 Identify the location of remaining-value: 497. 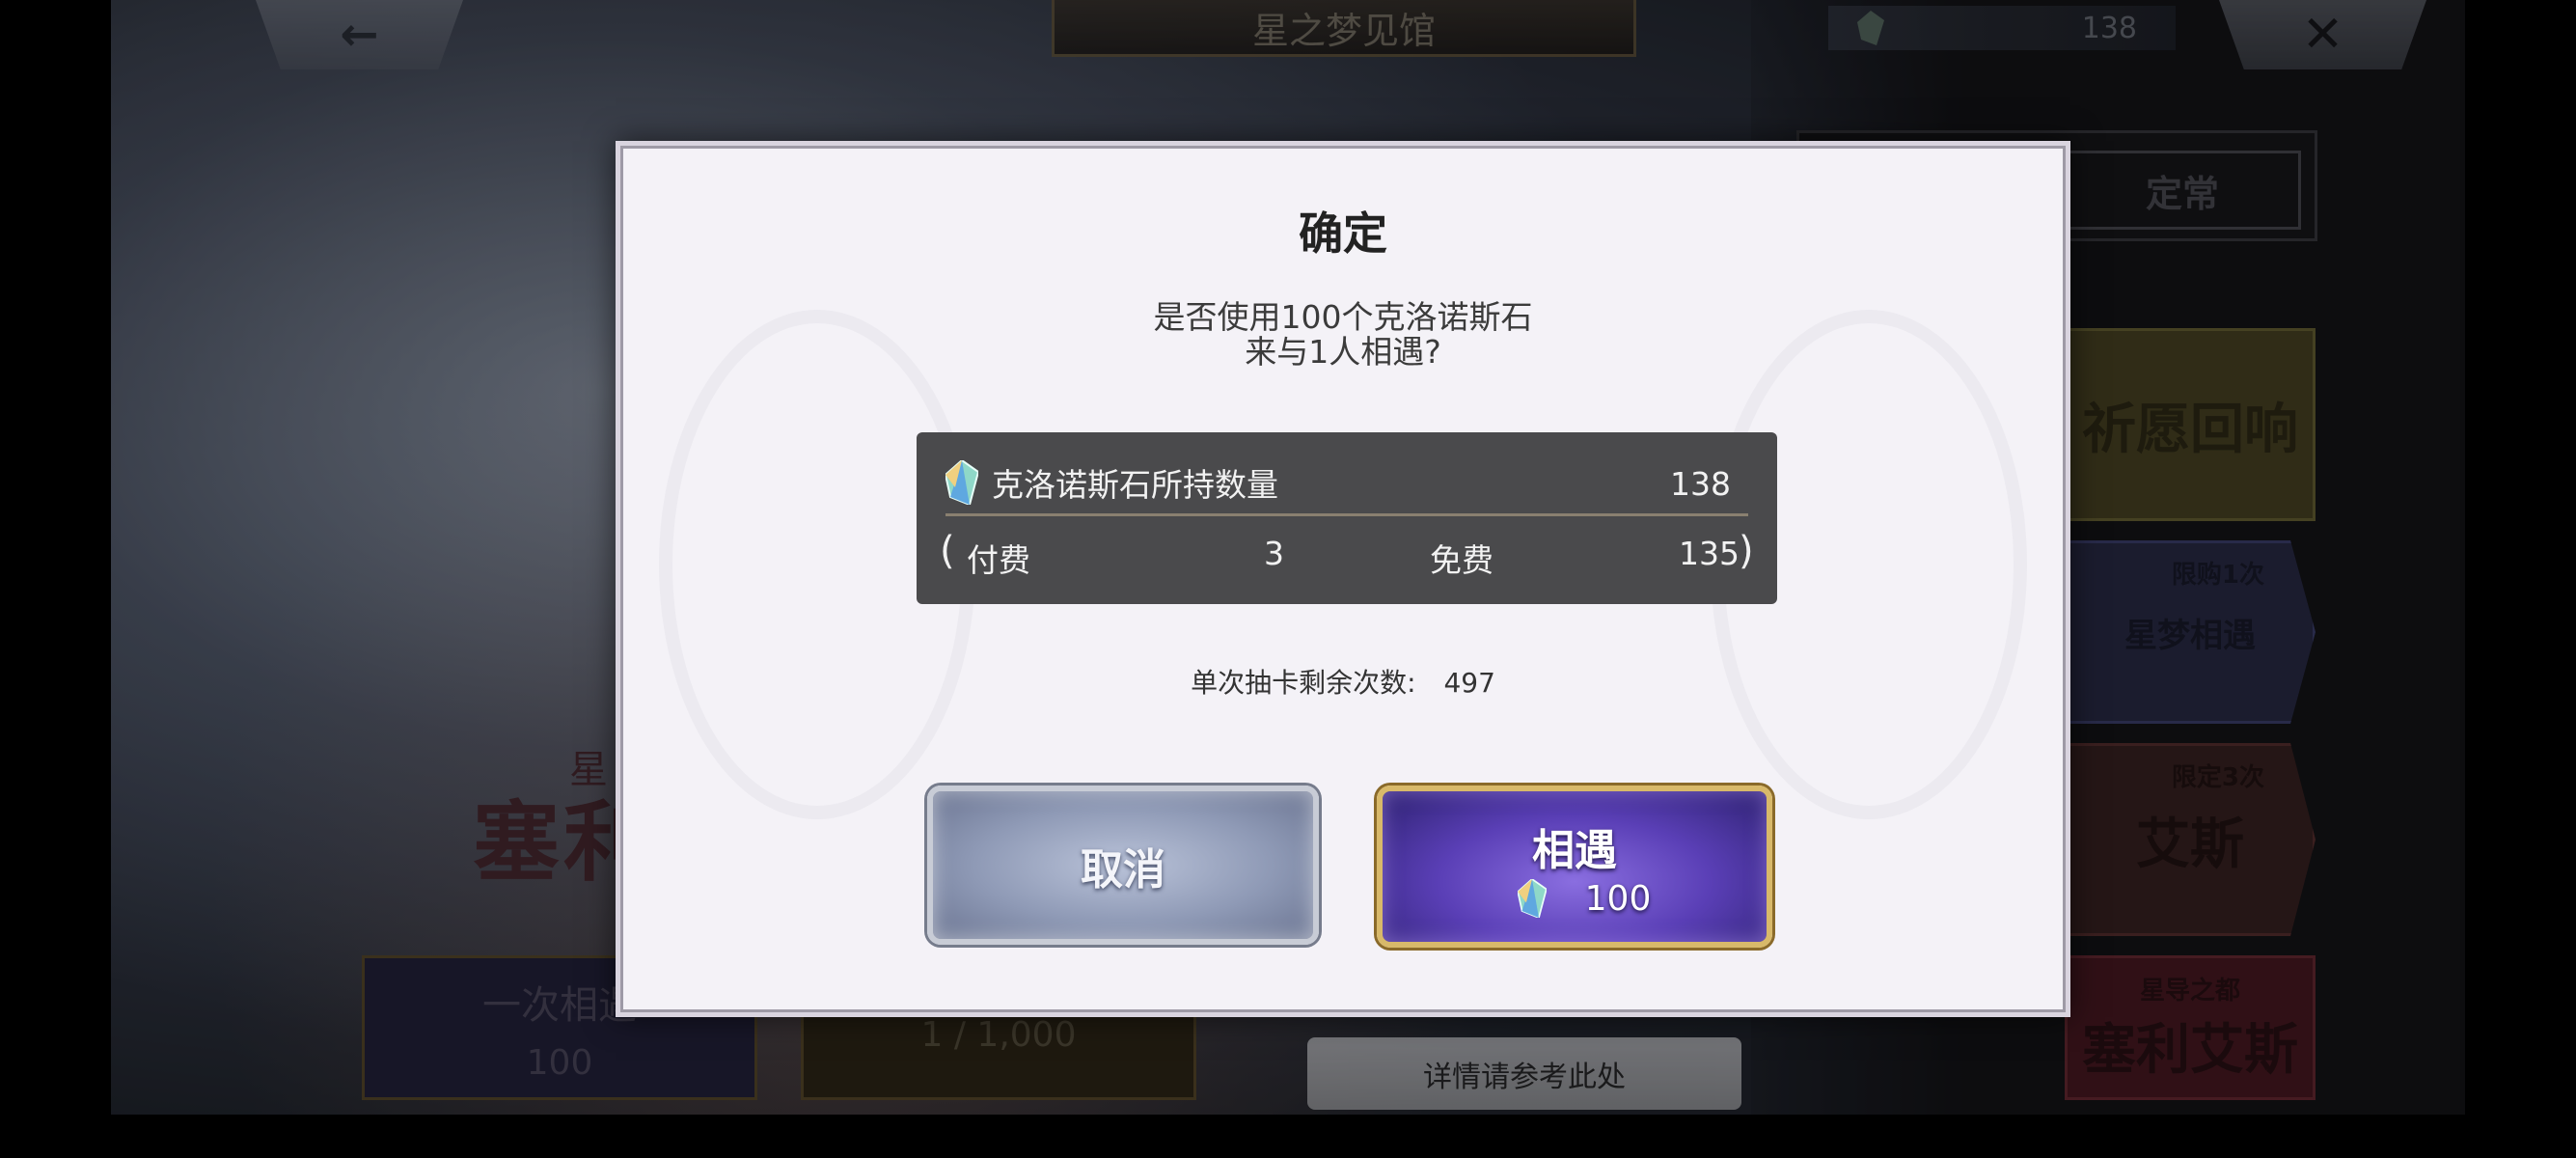
(1469, 683).